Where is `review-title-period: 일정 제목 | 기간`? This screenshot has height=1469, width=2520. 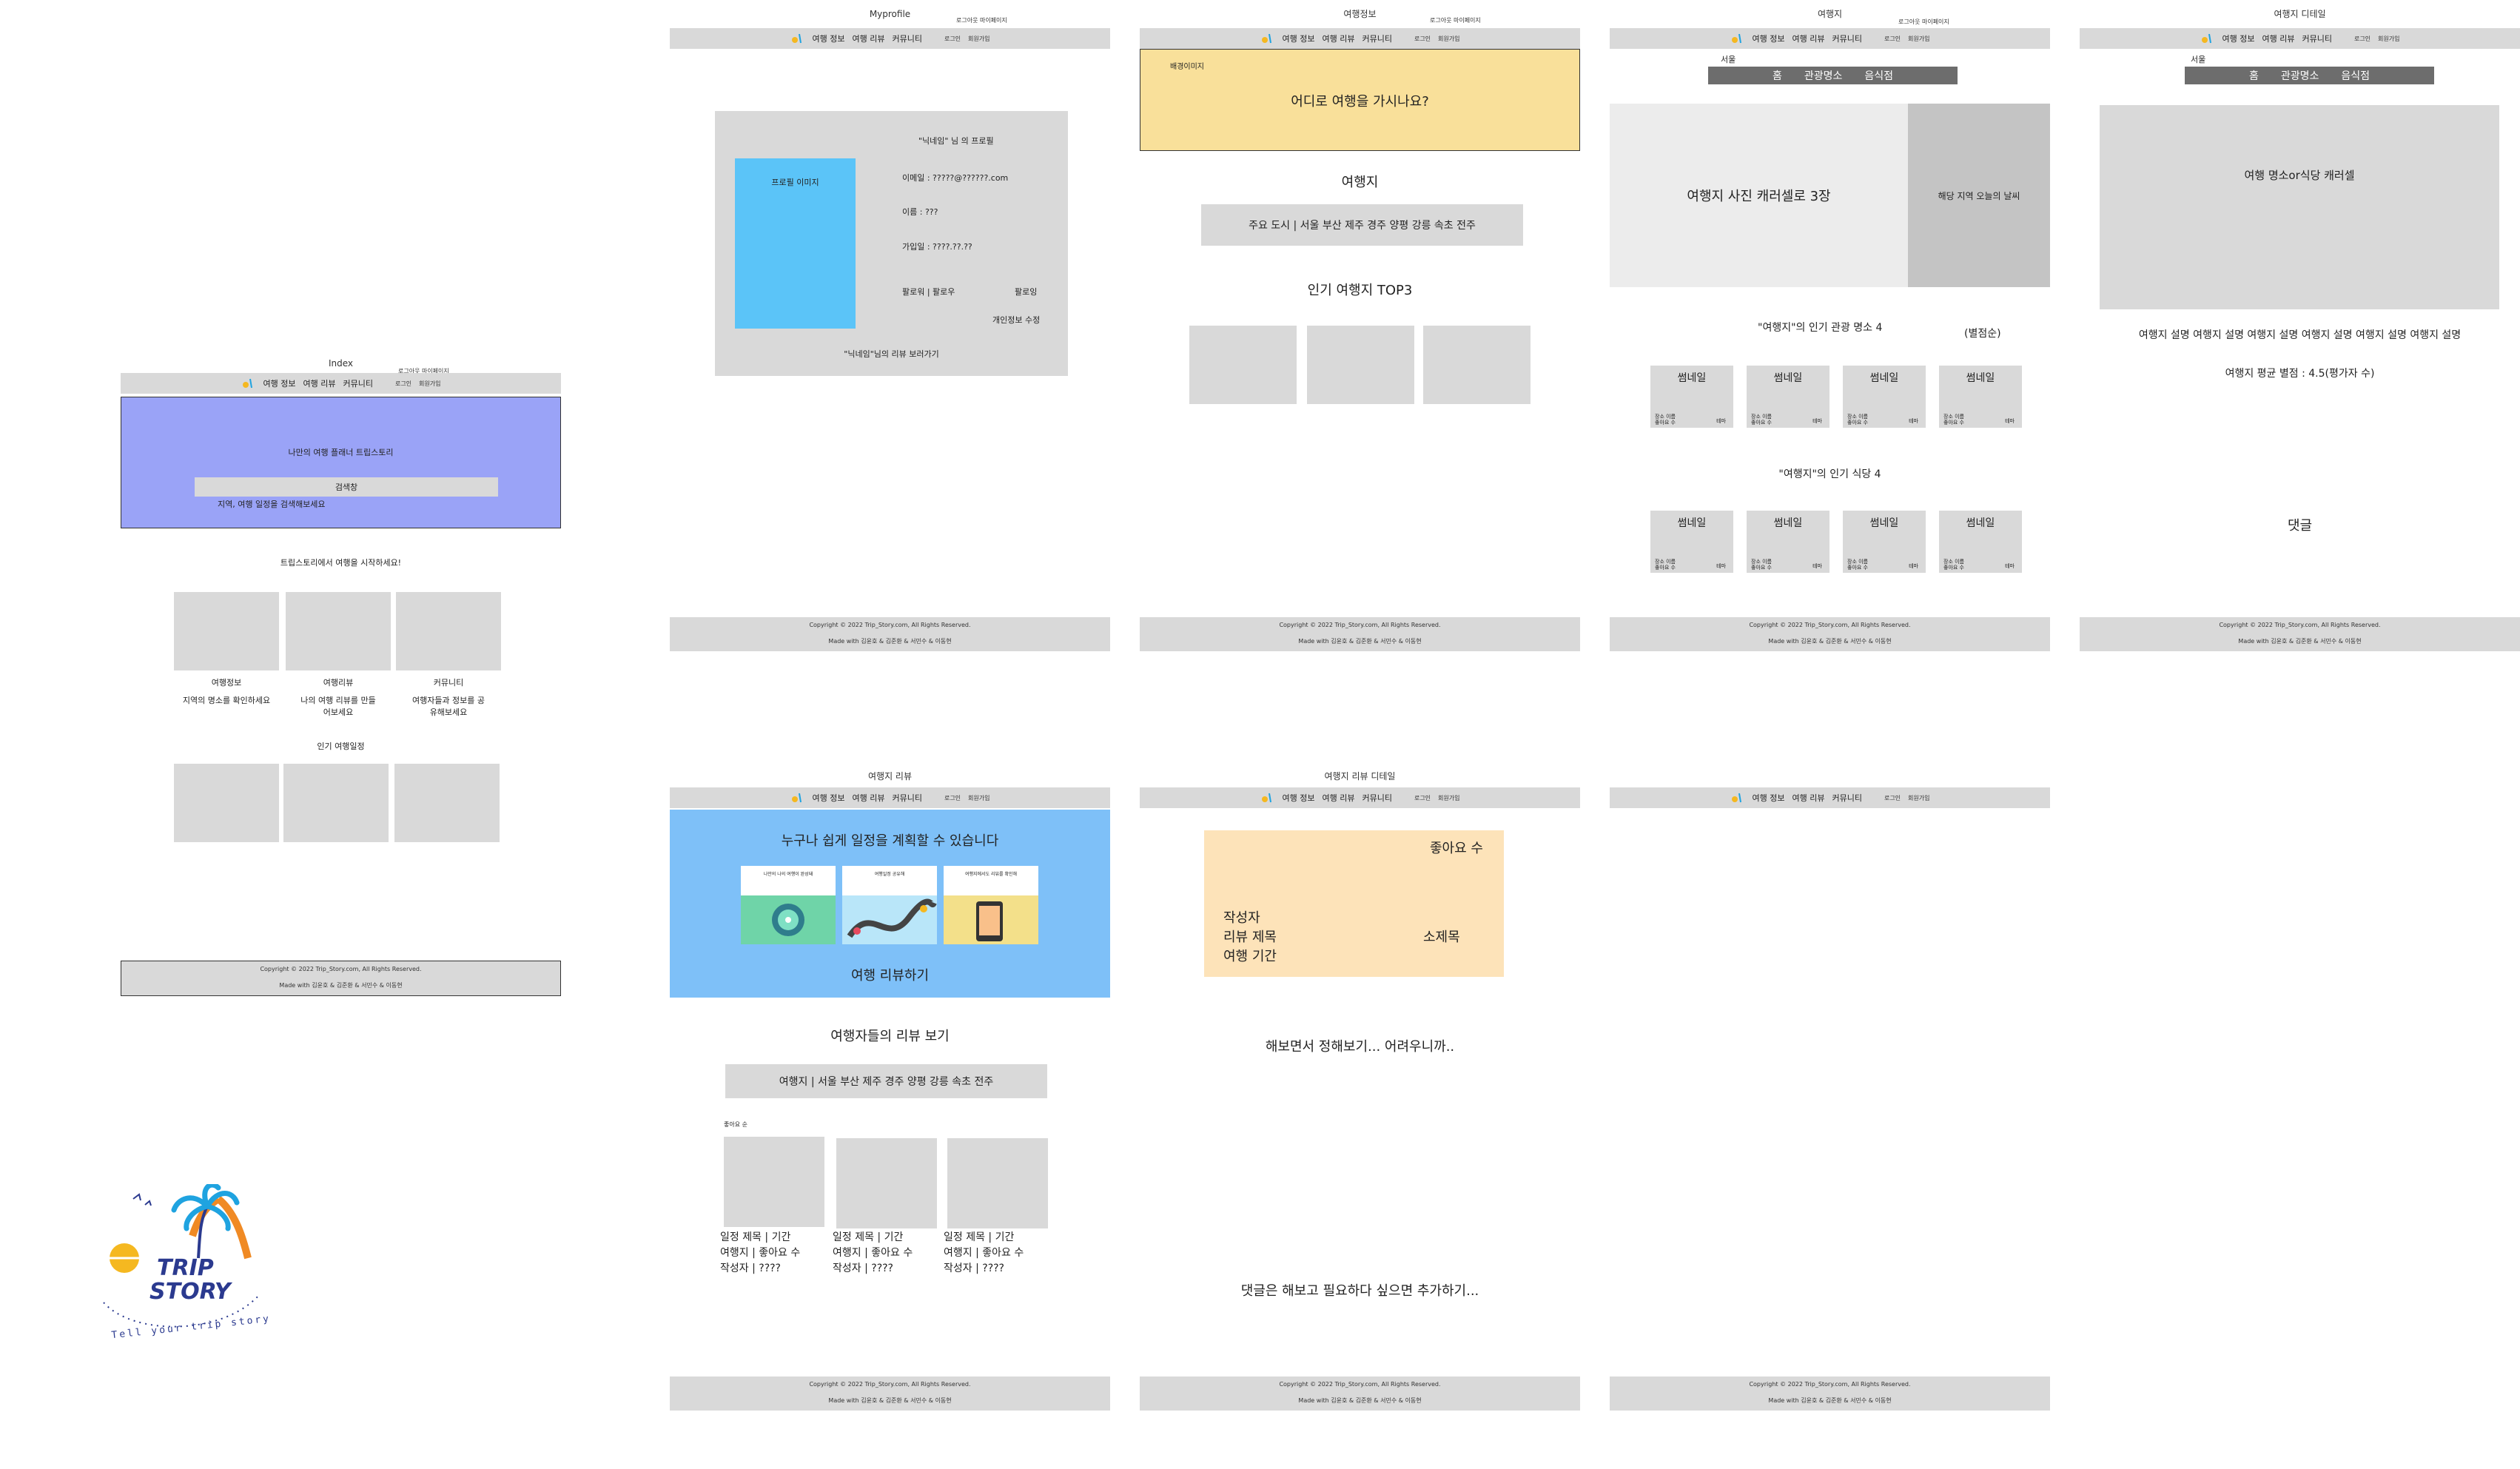 review-title-period: 일정 제목 | 기간 is located at coordinates (980, 1237).